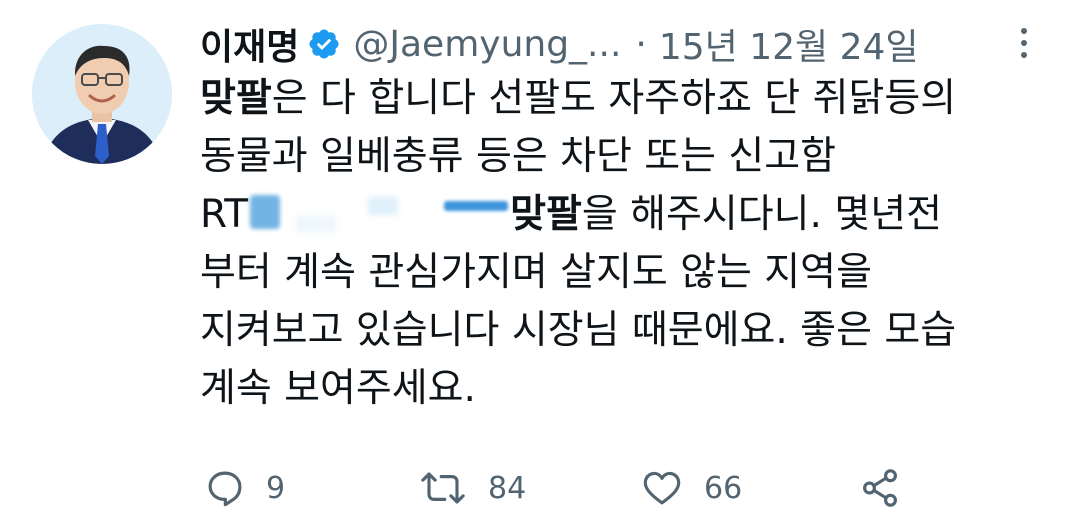 The image size is (1080, 528). Describe the element at coordinates (518, 156) in the screenshot. I see `tweet-line-2: 동물과 일베충류 등은 차단 또는 신고함` at that location.